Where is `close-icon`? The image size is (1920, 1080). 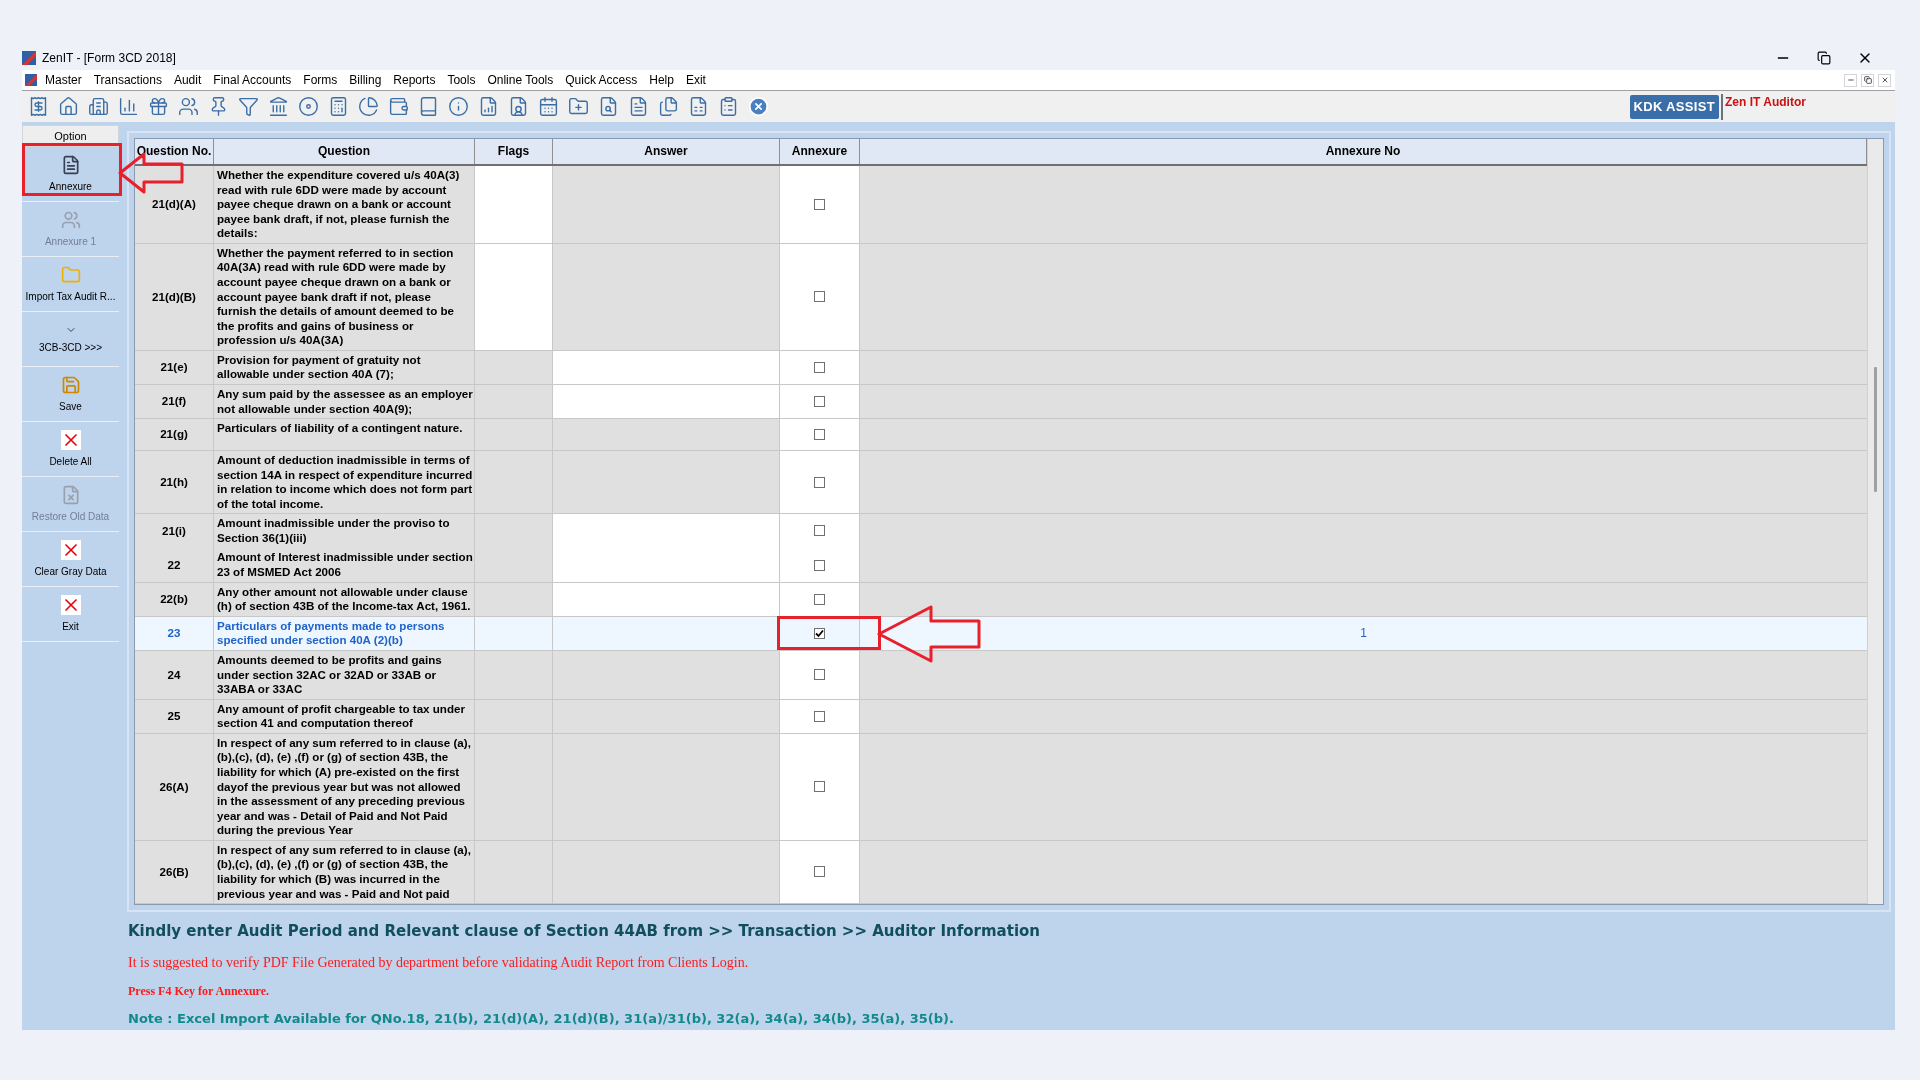
close-icon is located at coordinates (1884, 80).